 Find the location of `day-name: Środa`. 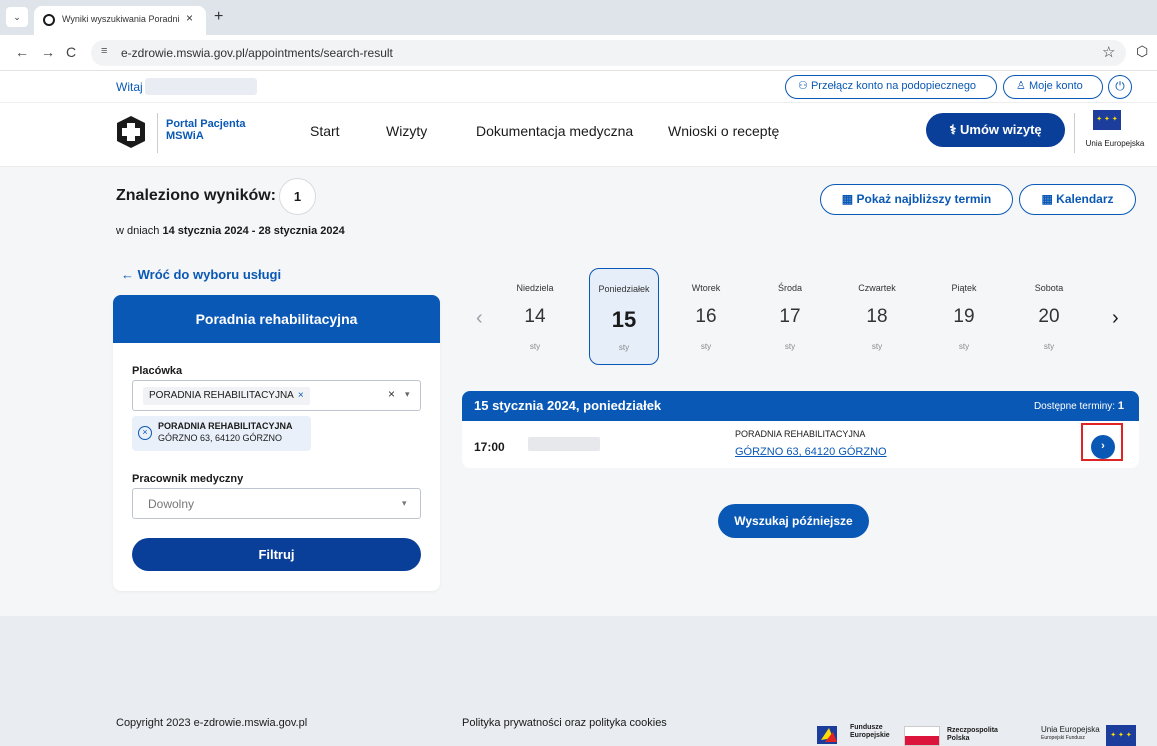

day-name: Środa is located at coordinates (790, 288).